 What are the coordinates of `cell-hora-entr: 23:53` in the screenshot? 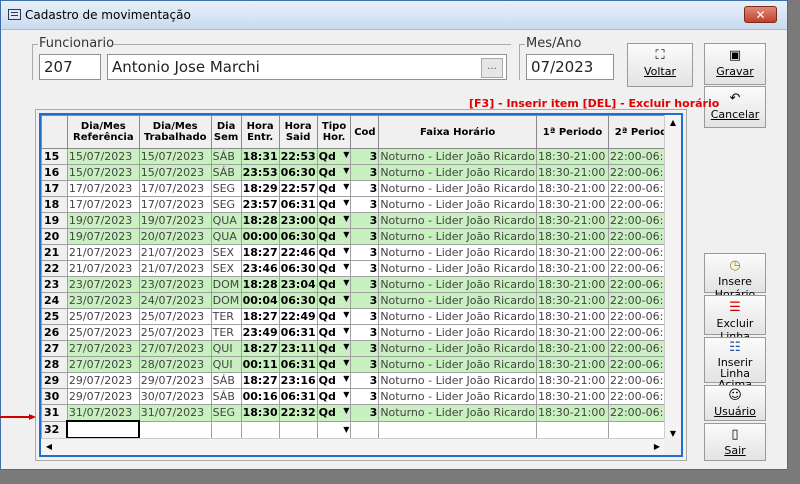 It's located at (260, 173).